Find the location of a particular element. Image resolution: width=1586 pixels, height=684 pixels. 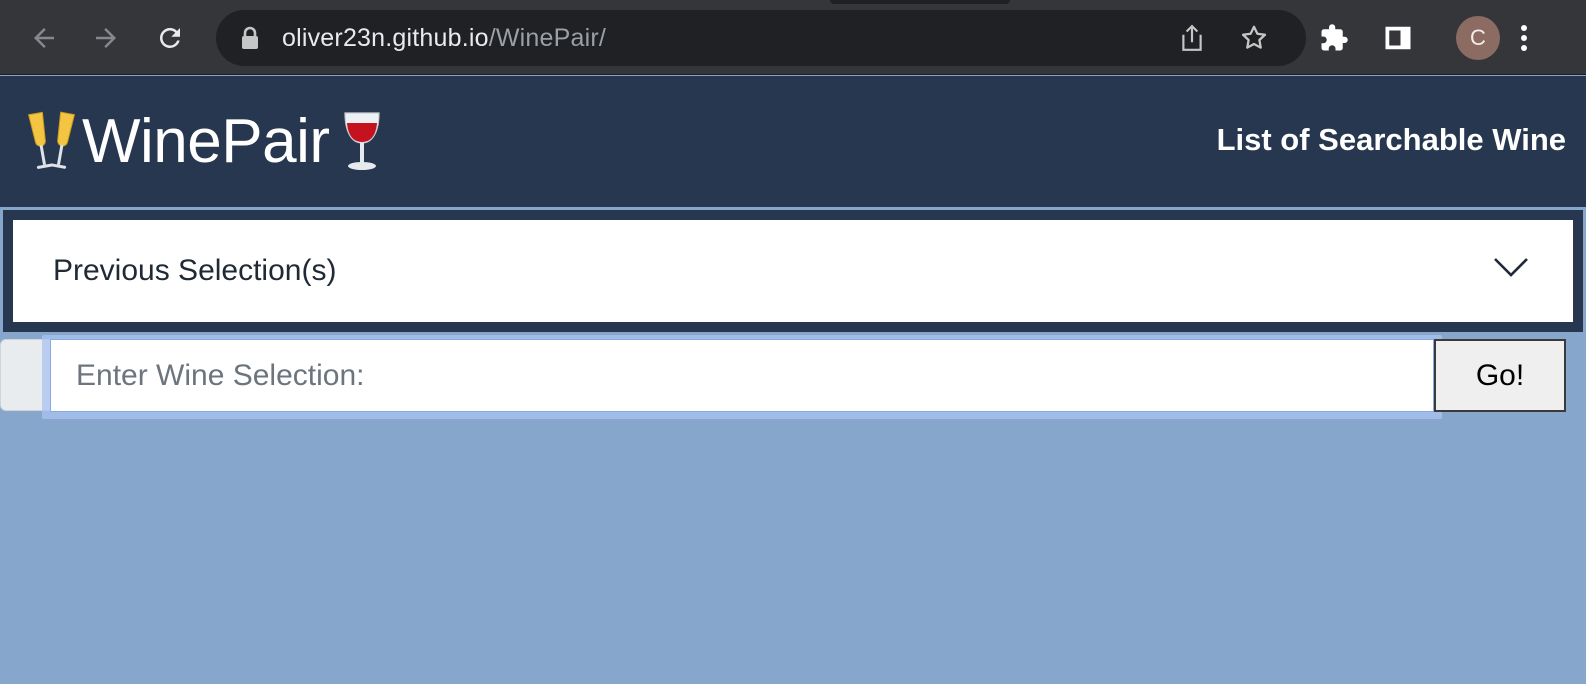

wine-search-form: Go! is located at coordinates (793, 377).